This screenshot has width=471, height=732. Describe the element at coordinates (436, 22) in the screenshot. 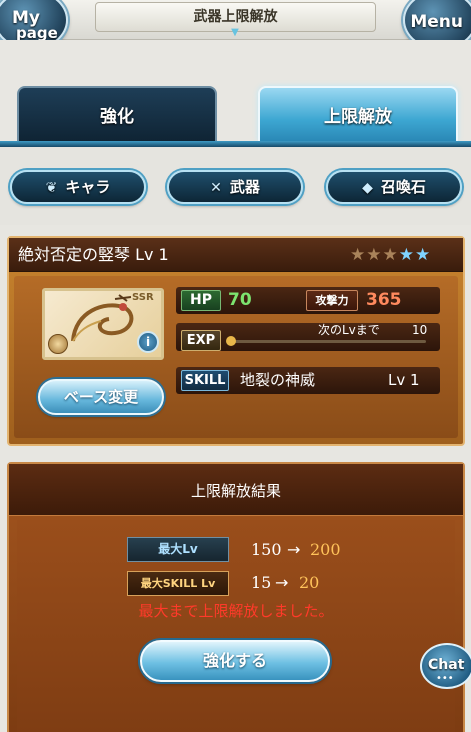

I see `menu-label: Menu` at that location.